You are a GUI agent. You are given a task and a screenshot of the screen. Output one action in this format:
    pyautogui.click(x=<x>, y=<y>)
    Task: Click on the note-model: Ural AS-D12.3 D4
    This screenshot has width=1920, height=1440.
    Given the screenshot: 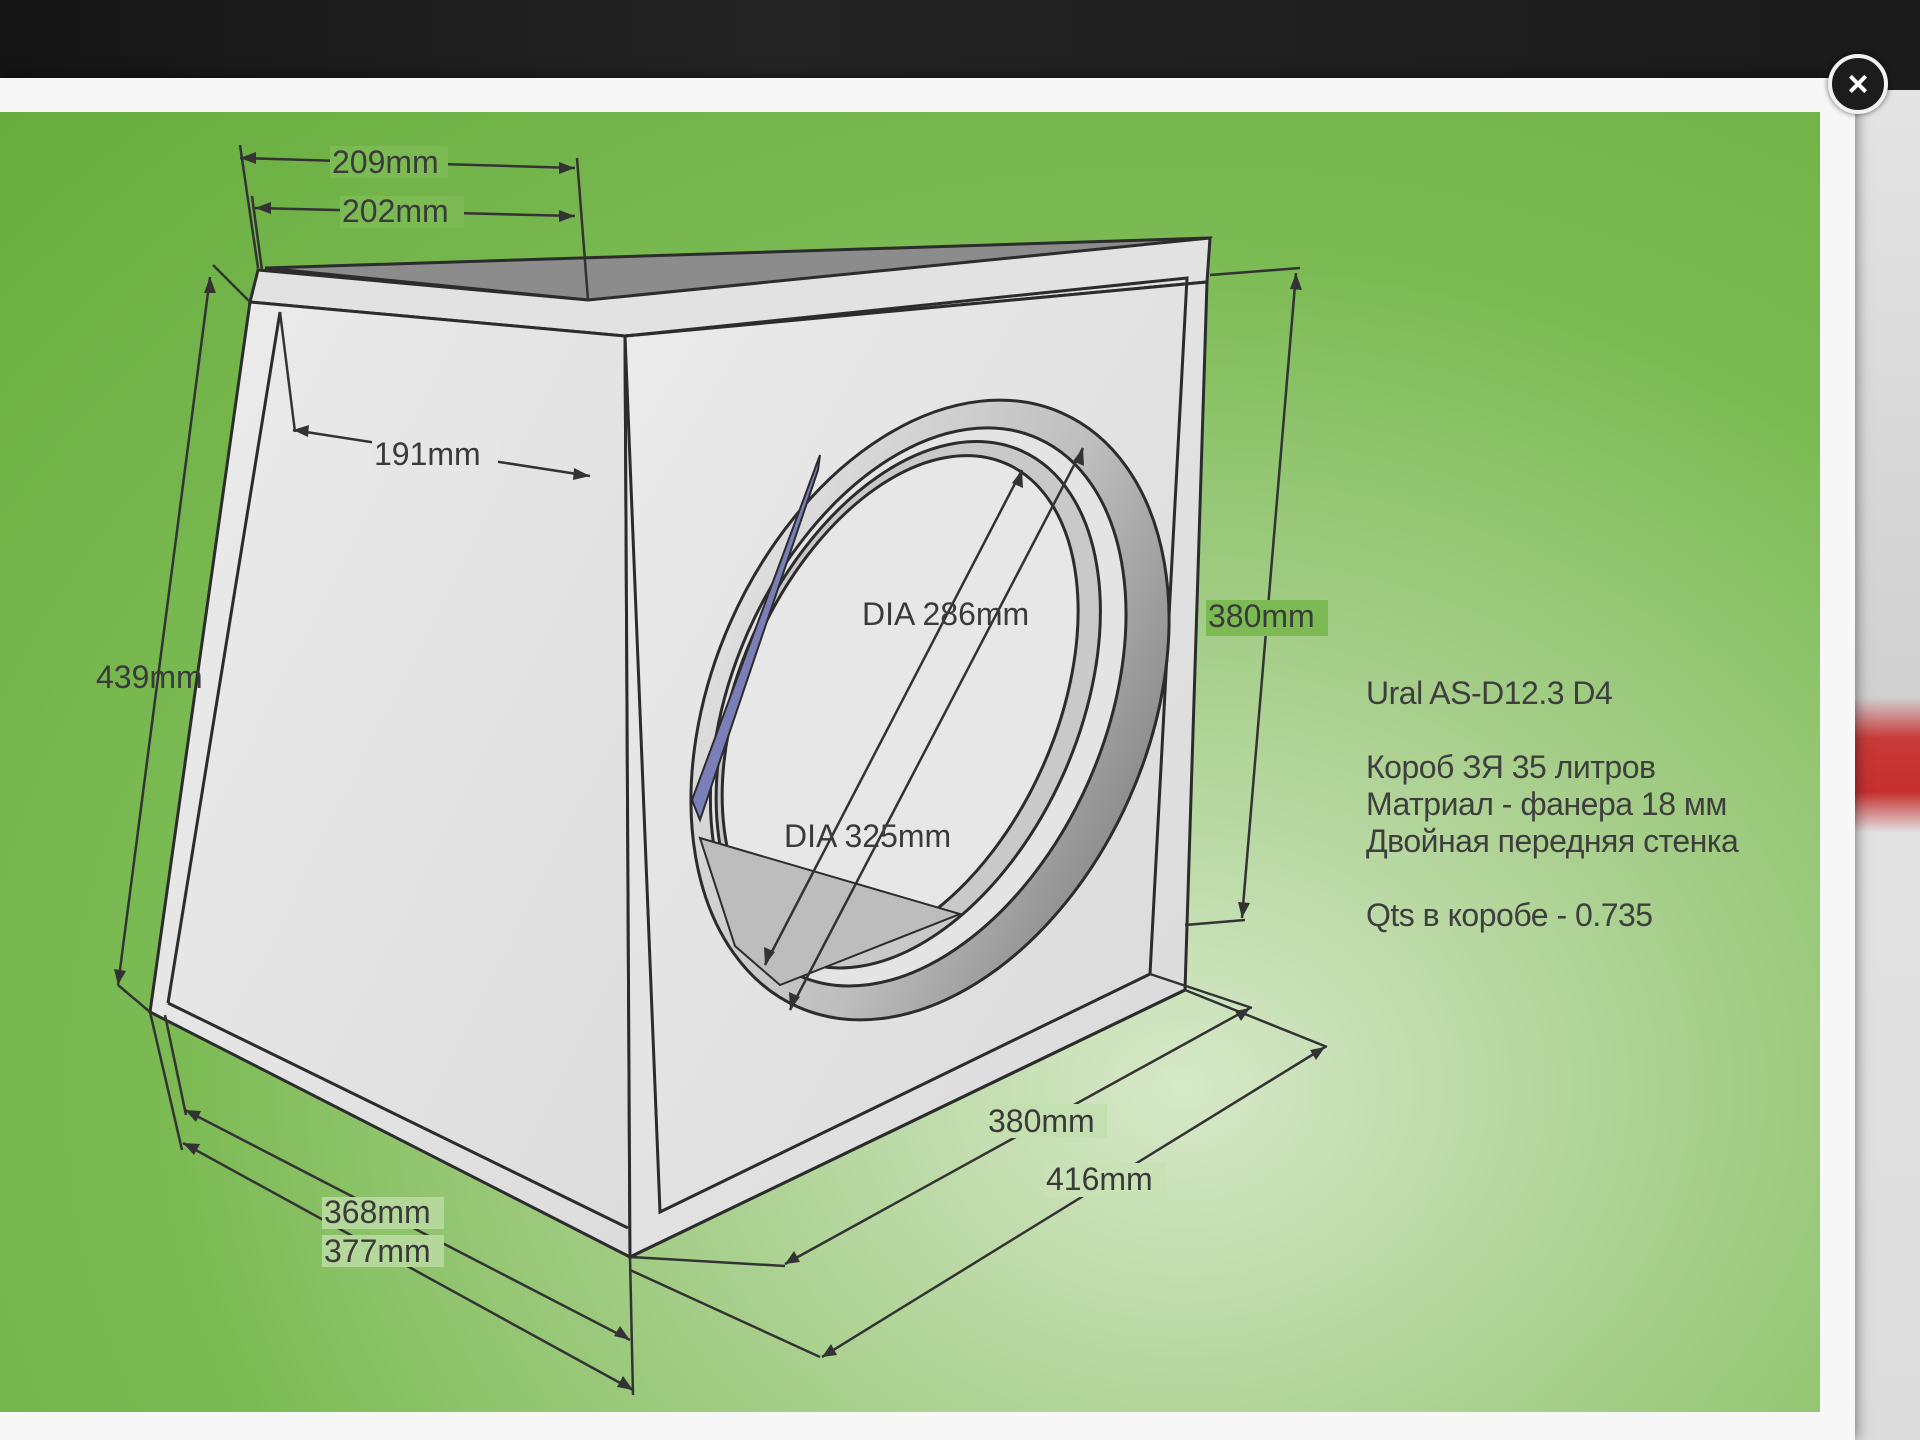 What is the action you would take?
    pyautogui.click(x=1489, y=693)
    